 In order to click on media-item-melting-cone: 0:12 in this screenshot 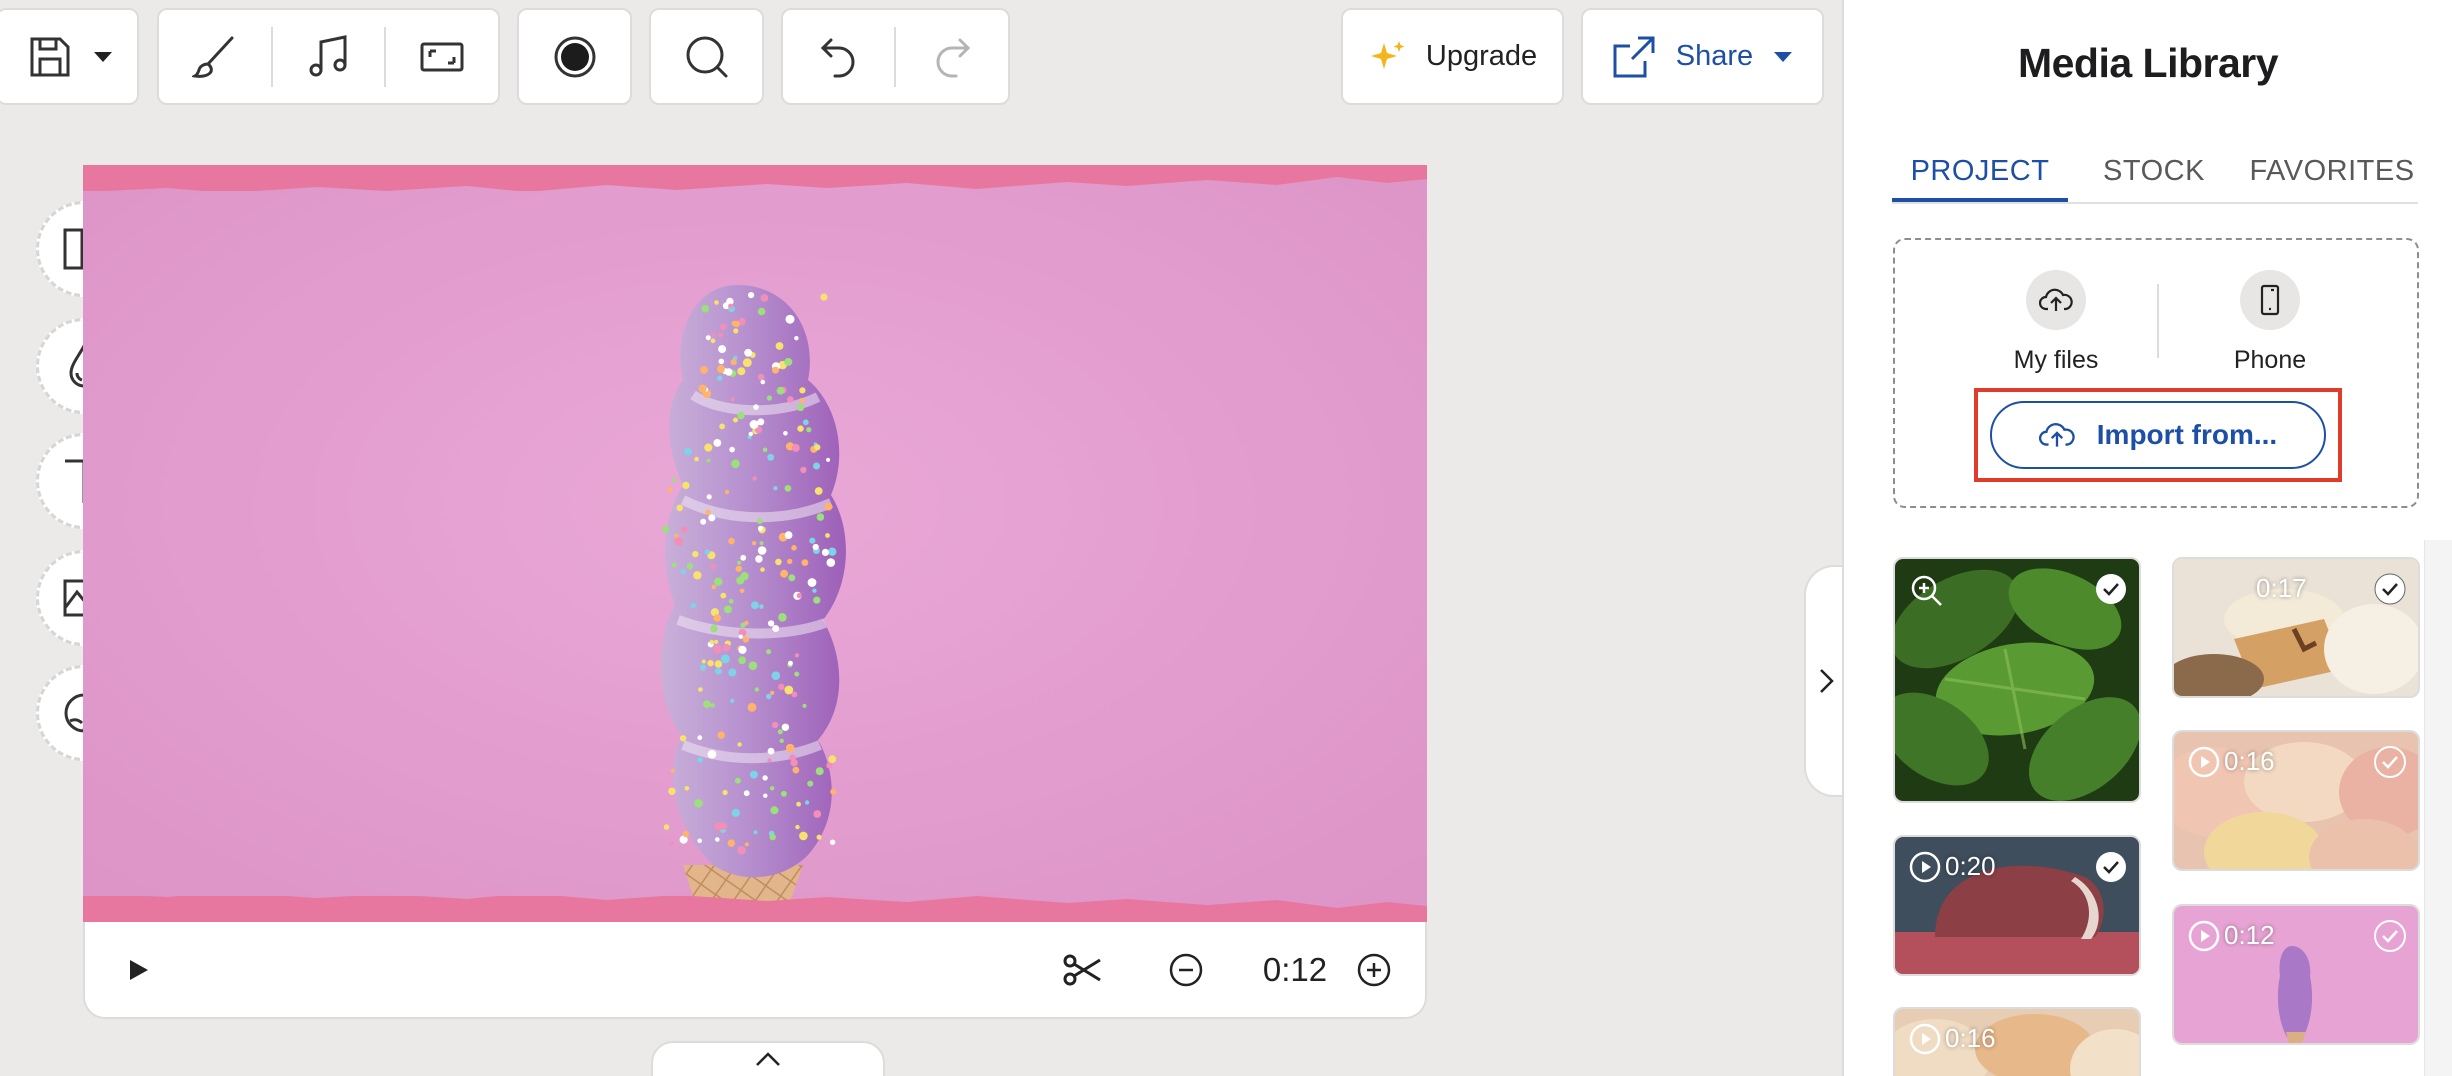, I will do `click(2296, 974)`.